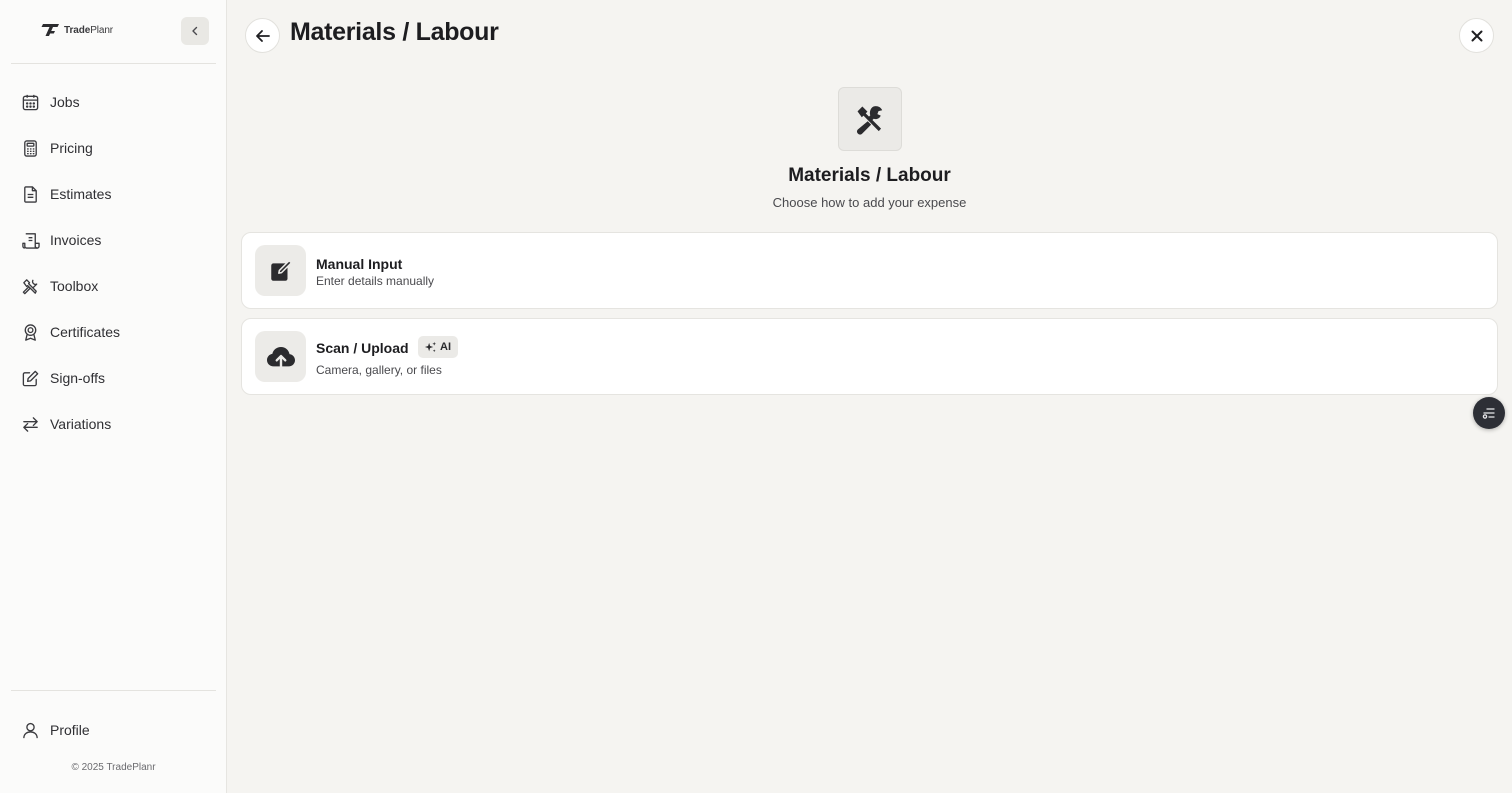 Image resolution: width=1512 pixels, height=793 pixels. I want to click on collapse-sidebar-button, so click(195, 31).